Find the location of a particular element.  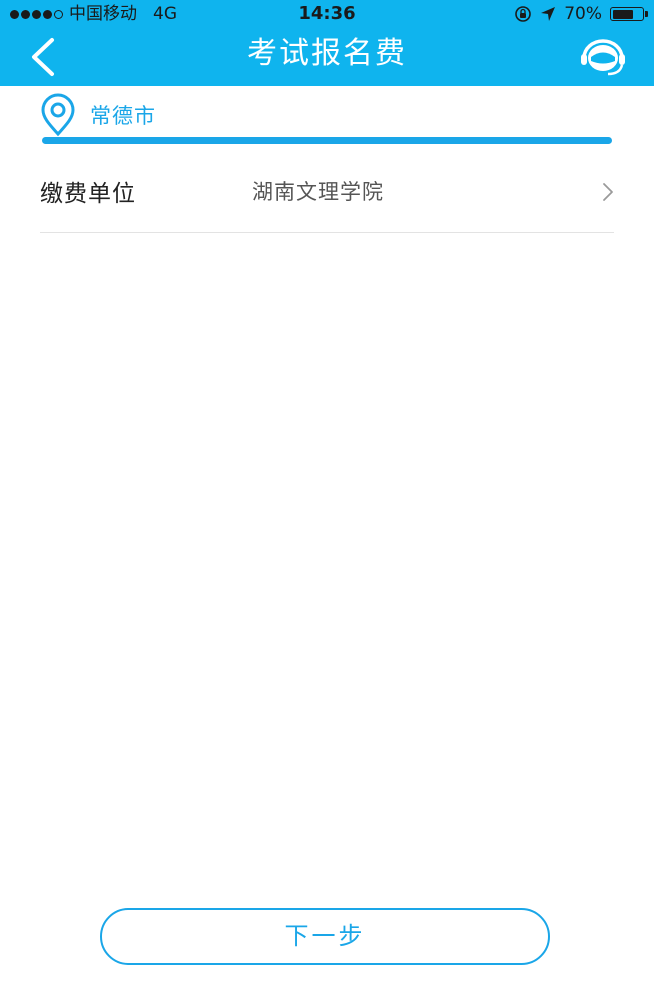

location-selector: 常德市 is located at coordinates (98, 115).